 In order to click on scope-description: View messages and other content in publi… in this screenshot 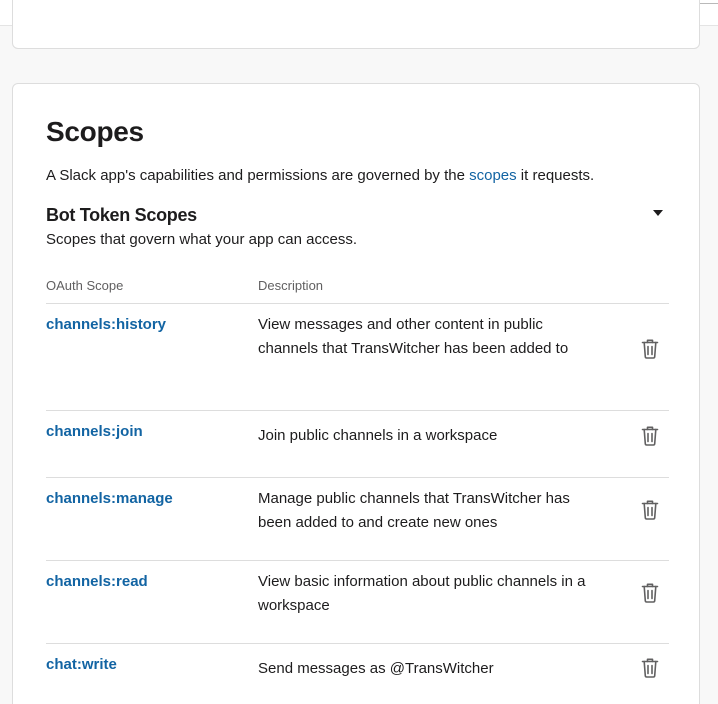, I will do `click(413, 336)`.